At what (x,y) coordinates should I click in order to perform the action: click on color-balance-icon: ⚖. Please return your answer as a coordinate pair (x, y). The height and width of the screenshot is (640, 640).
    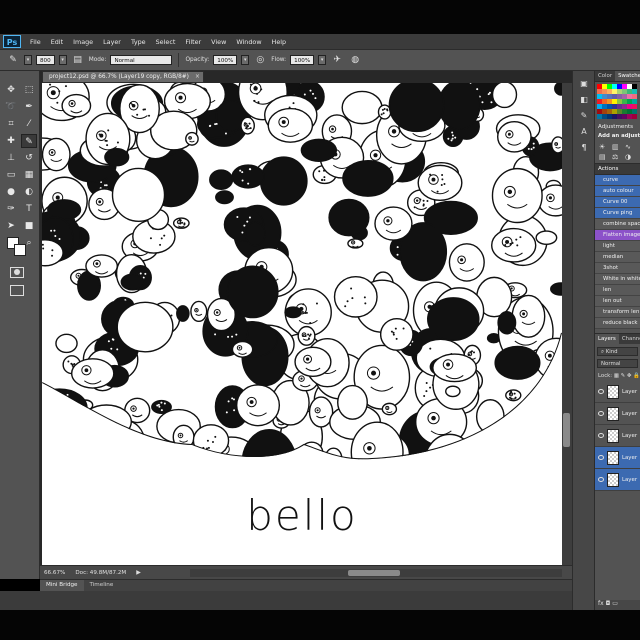
    Looking at the image, I should click on (617, 157).